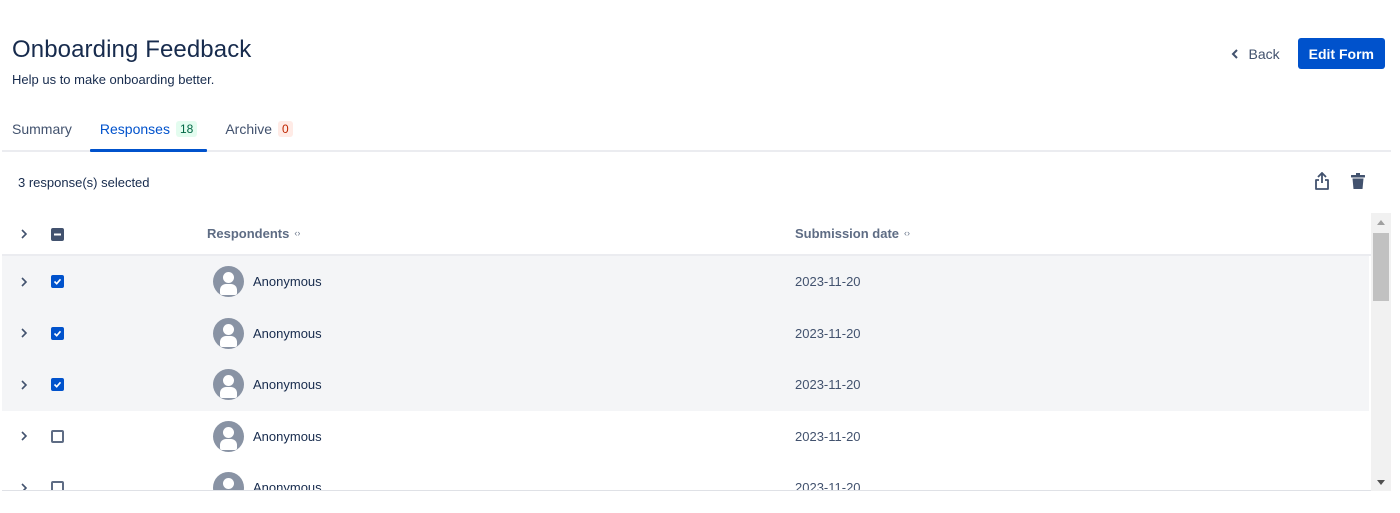 The width and height of the screenshot is (1400, 513). What do you see at coordinates (1381, 482) in the screenshot?
I see `scroll-down-arrow-icon` at bounding box center [1381, 482].